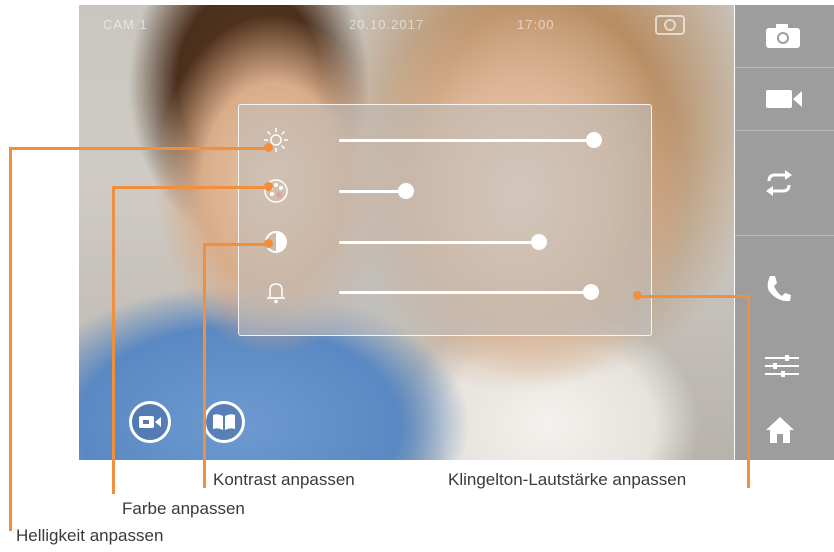  I want to click on photo-button, so click(784, 36).